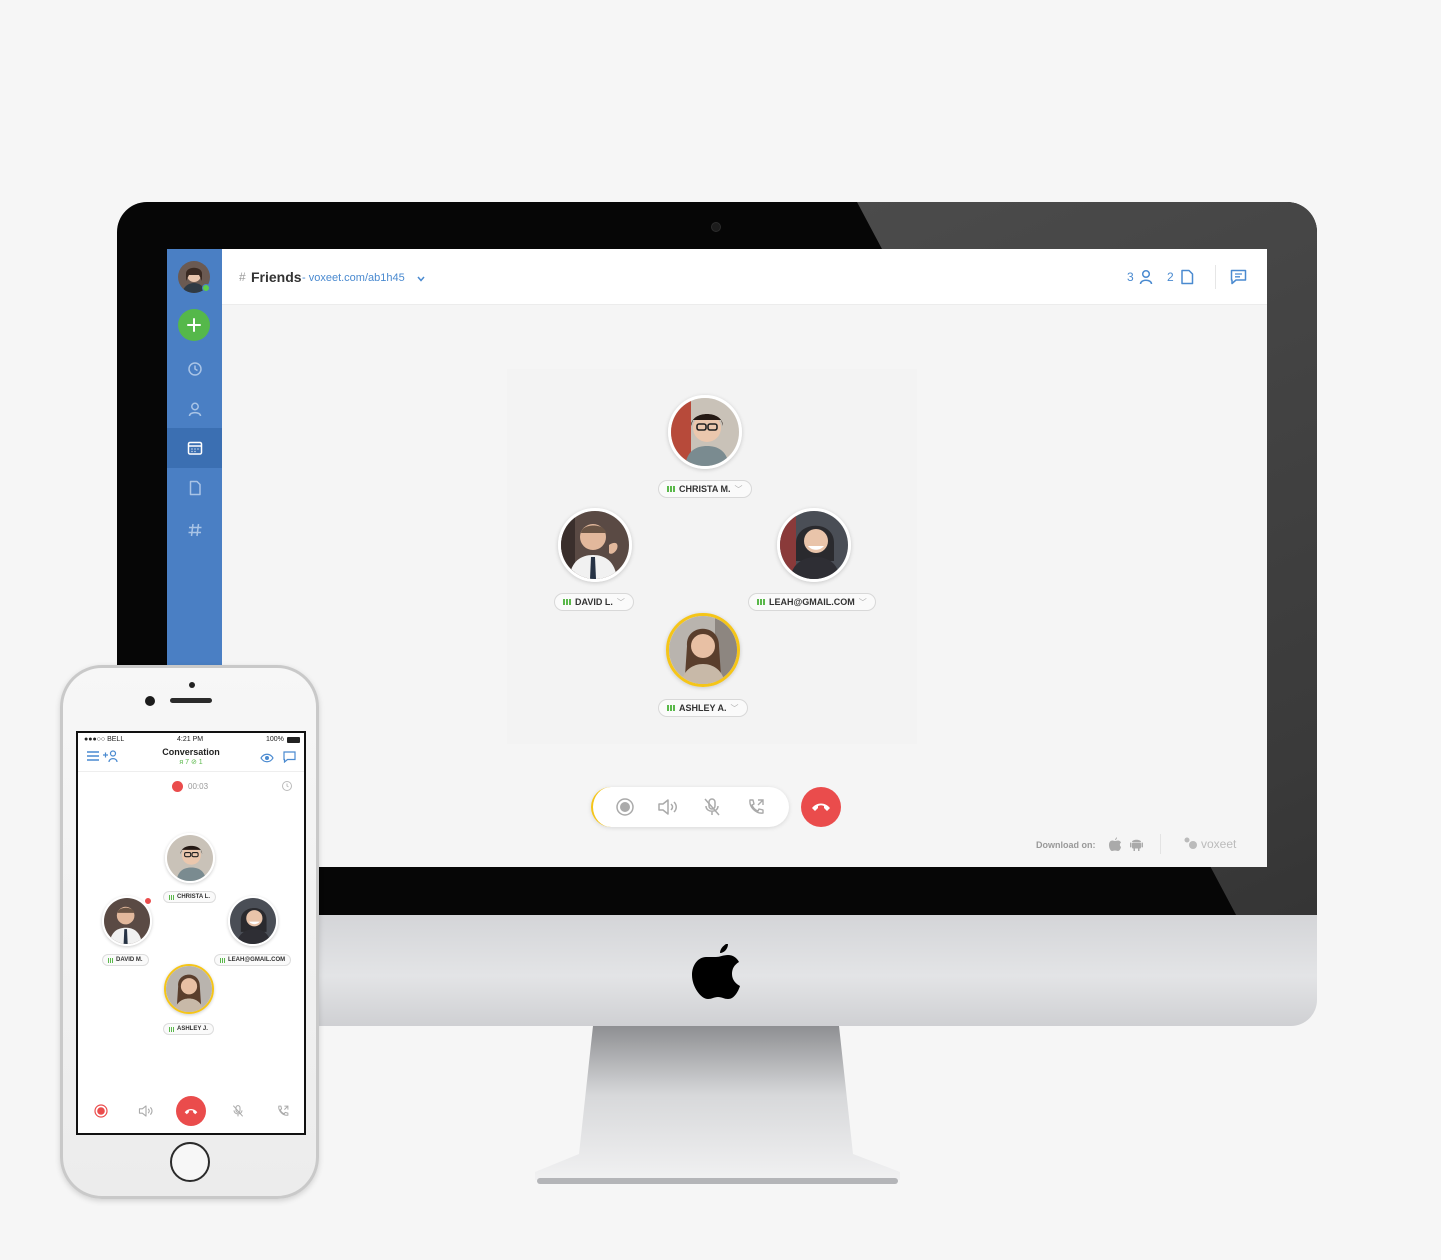  I want to click on phone-speaker-button, so click(146, 1111).